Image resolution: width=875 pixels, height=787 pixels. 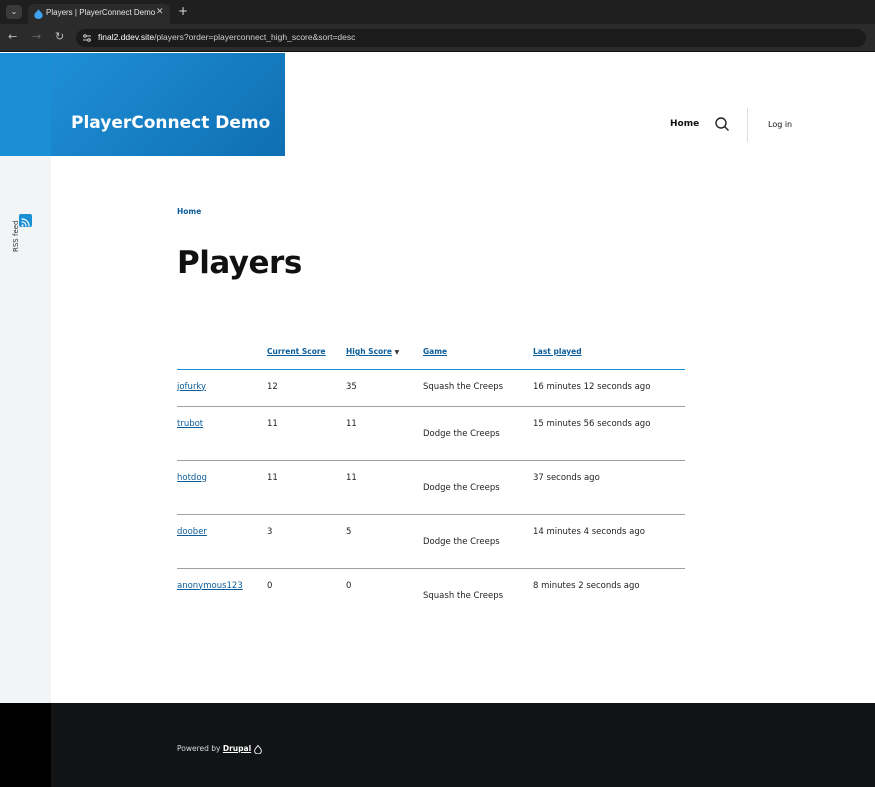 I want to click on powered-by-label: Powered by, so click(x=199, y=748).